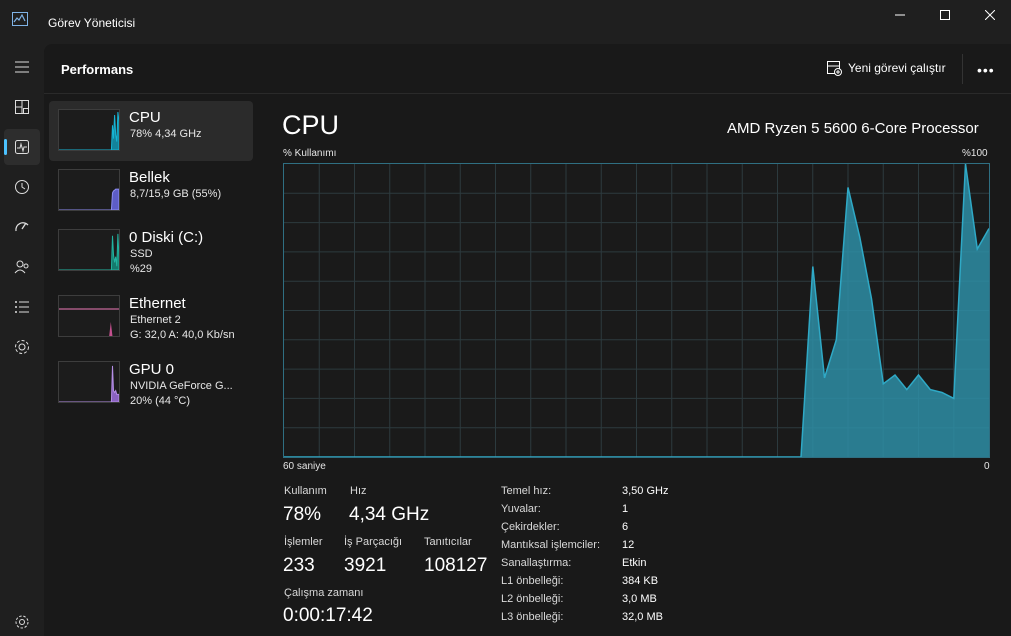 This screenshot has height=636, width=1011. I want to click on spec-value: 32,0 MB, so click(642, 617).